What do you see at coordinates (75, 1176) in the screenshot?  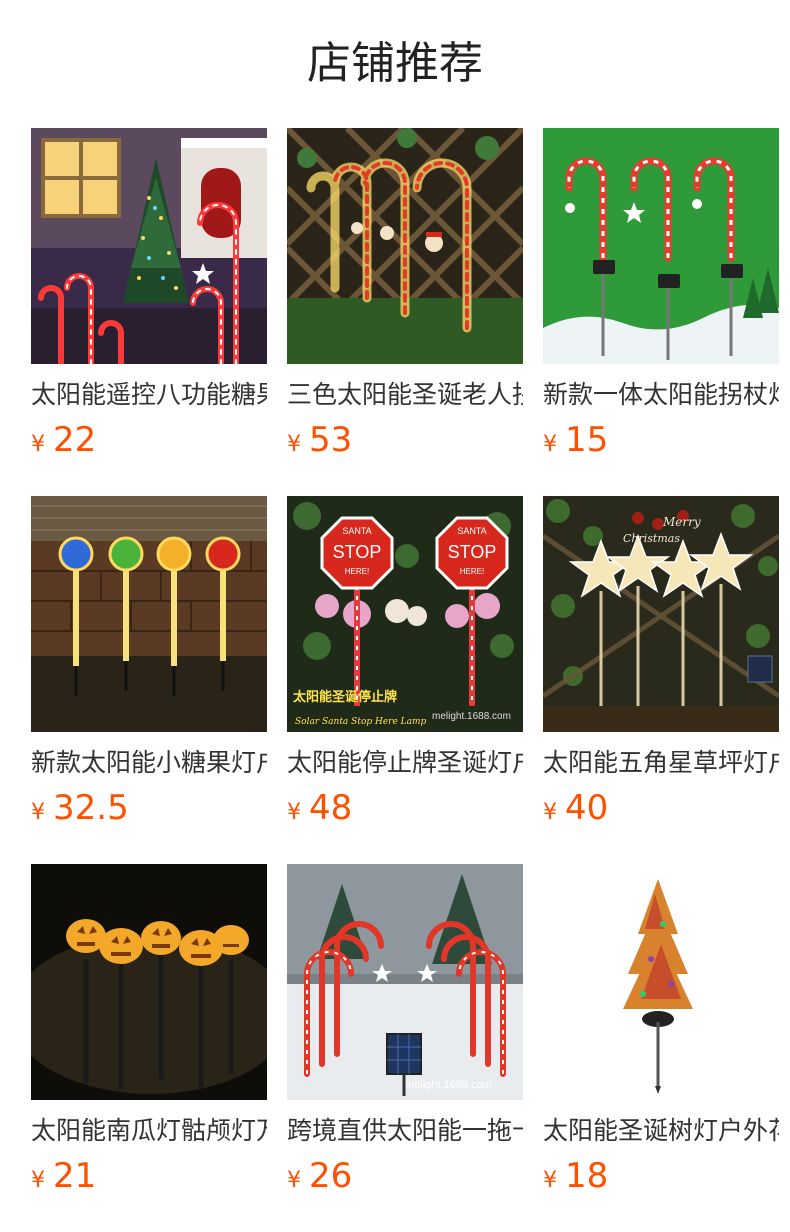 I see `price-amount: 21` at bounding box center [75, 1176].